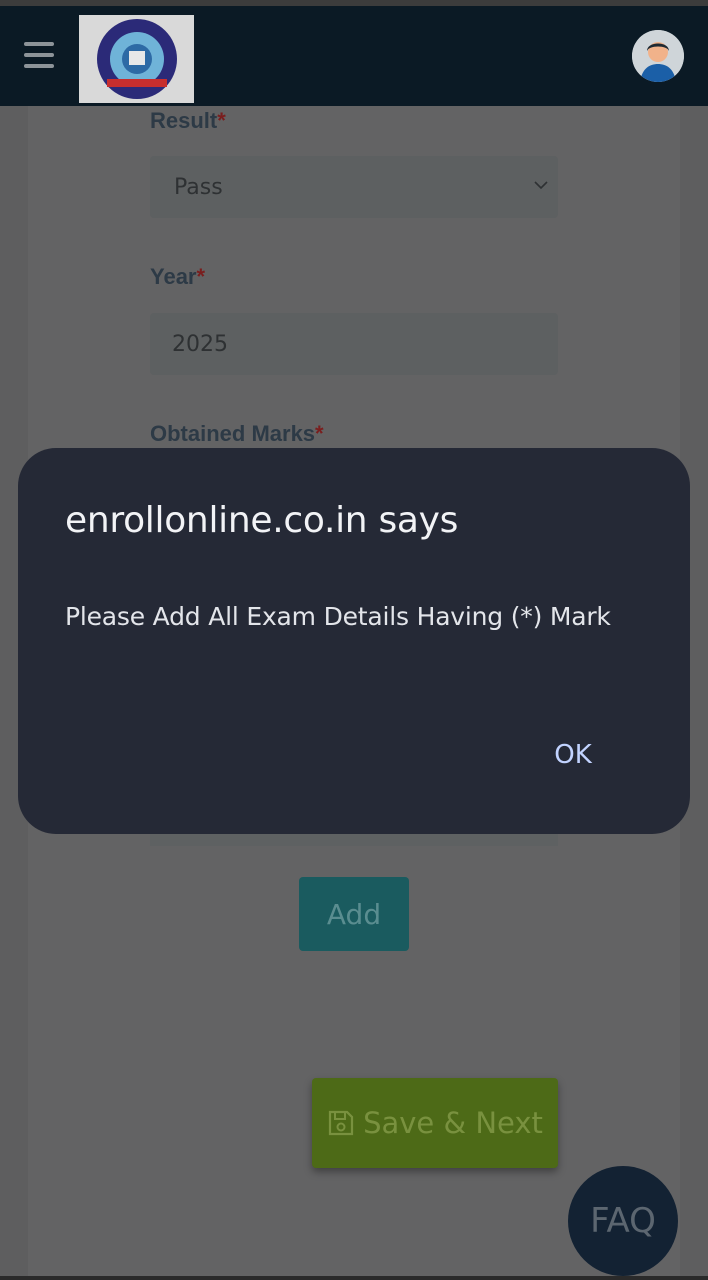  I want to click on app-header, so click(354, 56).